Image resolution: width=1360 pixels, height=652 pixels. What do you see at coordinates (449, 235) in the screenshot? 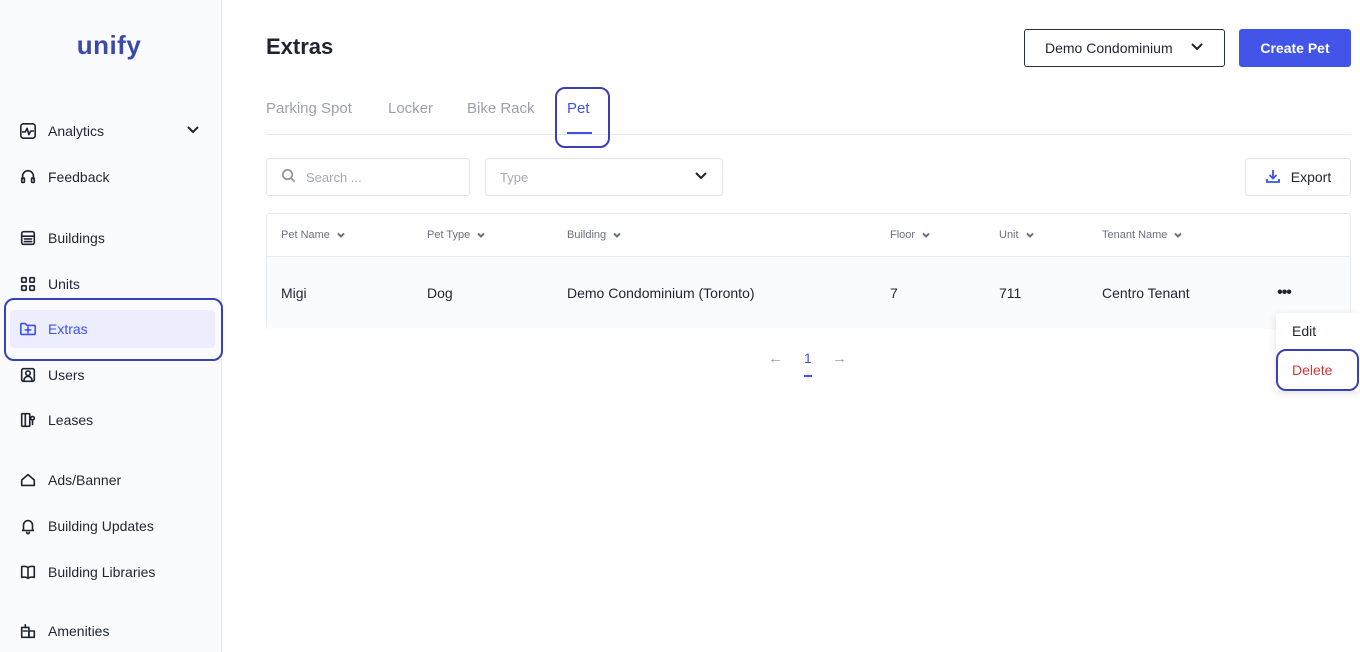
I see `column-label: Pet Type` at bounding box center [449, 235].